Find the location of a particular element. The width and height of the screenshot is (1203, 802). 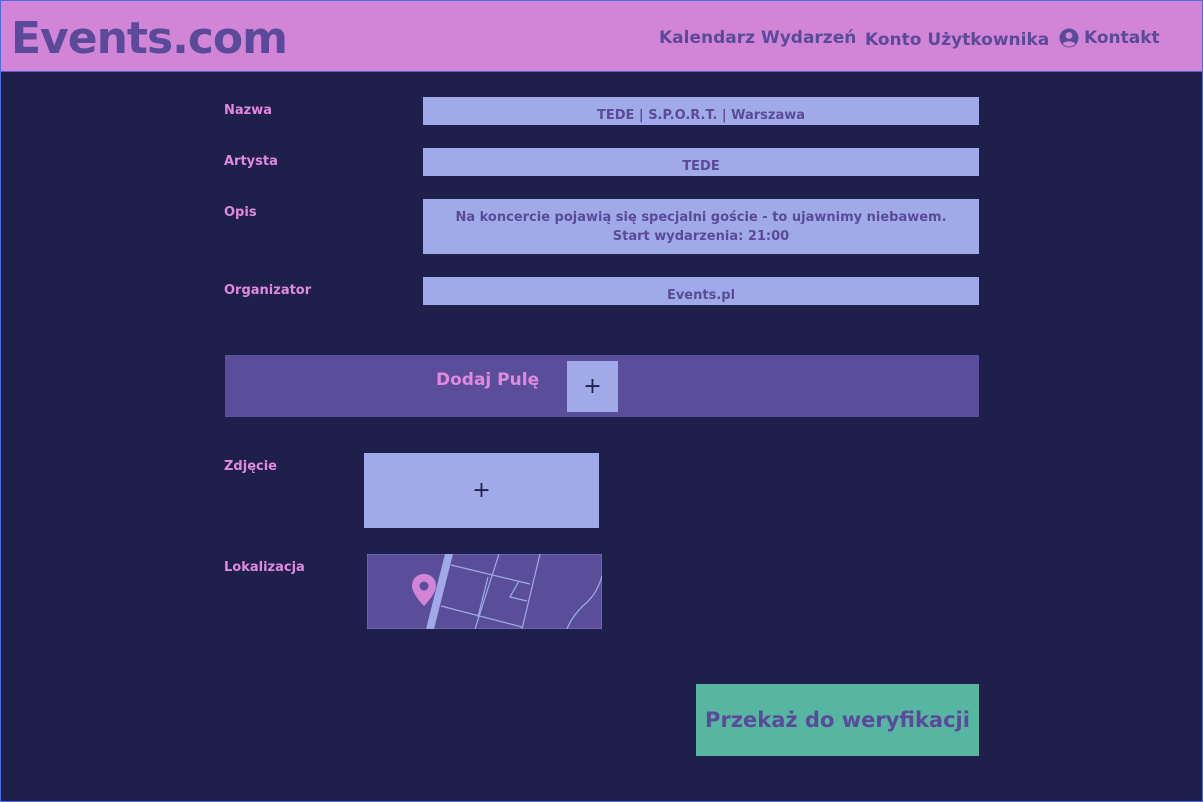

add-photo-button: + is located at coordinates (481, 490).